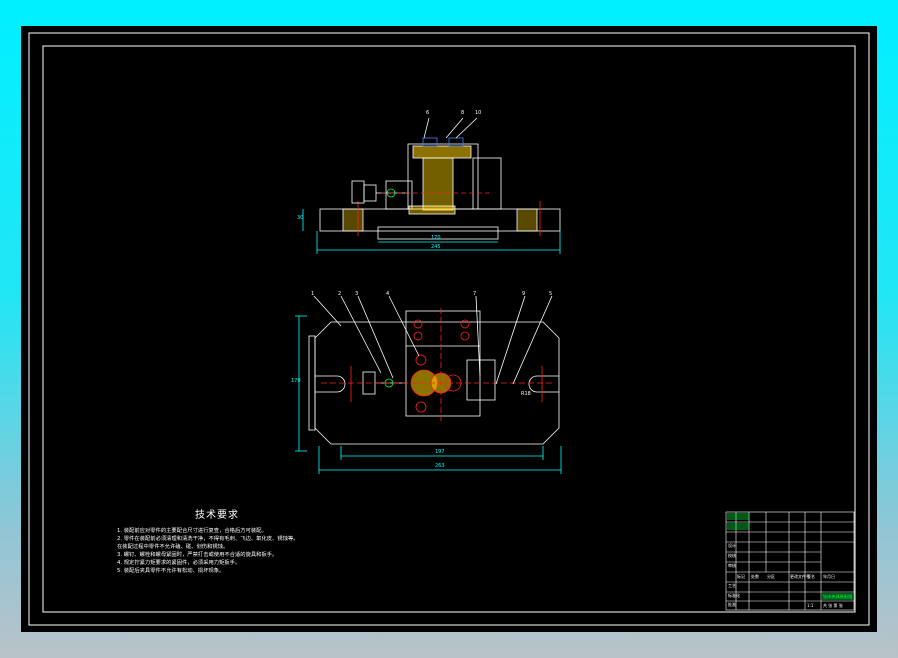 Image resolution: width=898 pixels, height=658 pixels. I want to click on title-block-label-standard: 标准化, so click(734, 595).